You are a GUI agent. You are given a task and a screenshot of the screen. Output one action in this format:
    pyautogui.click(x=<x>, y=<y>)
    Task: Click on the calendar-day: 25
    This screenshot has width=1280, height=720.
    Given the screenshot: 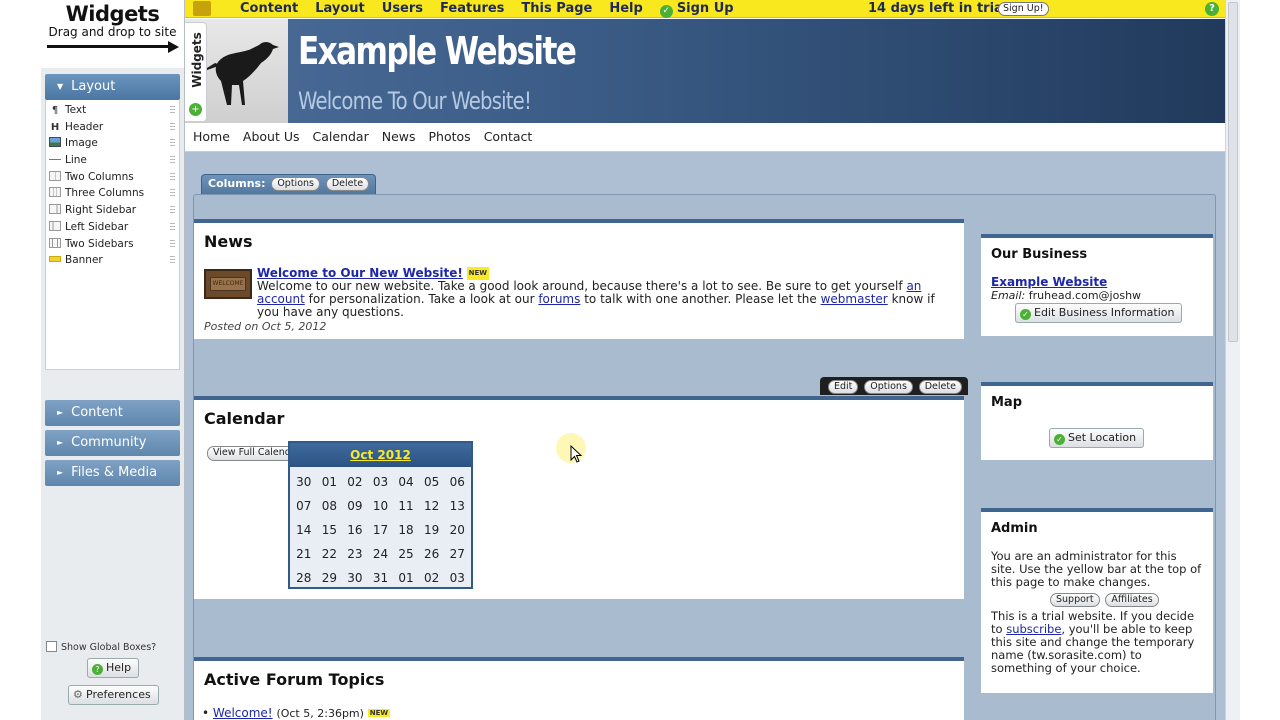 What is the action you would take?
    pyautogui.click(x=406, y=554)
    